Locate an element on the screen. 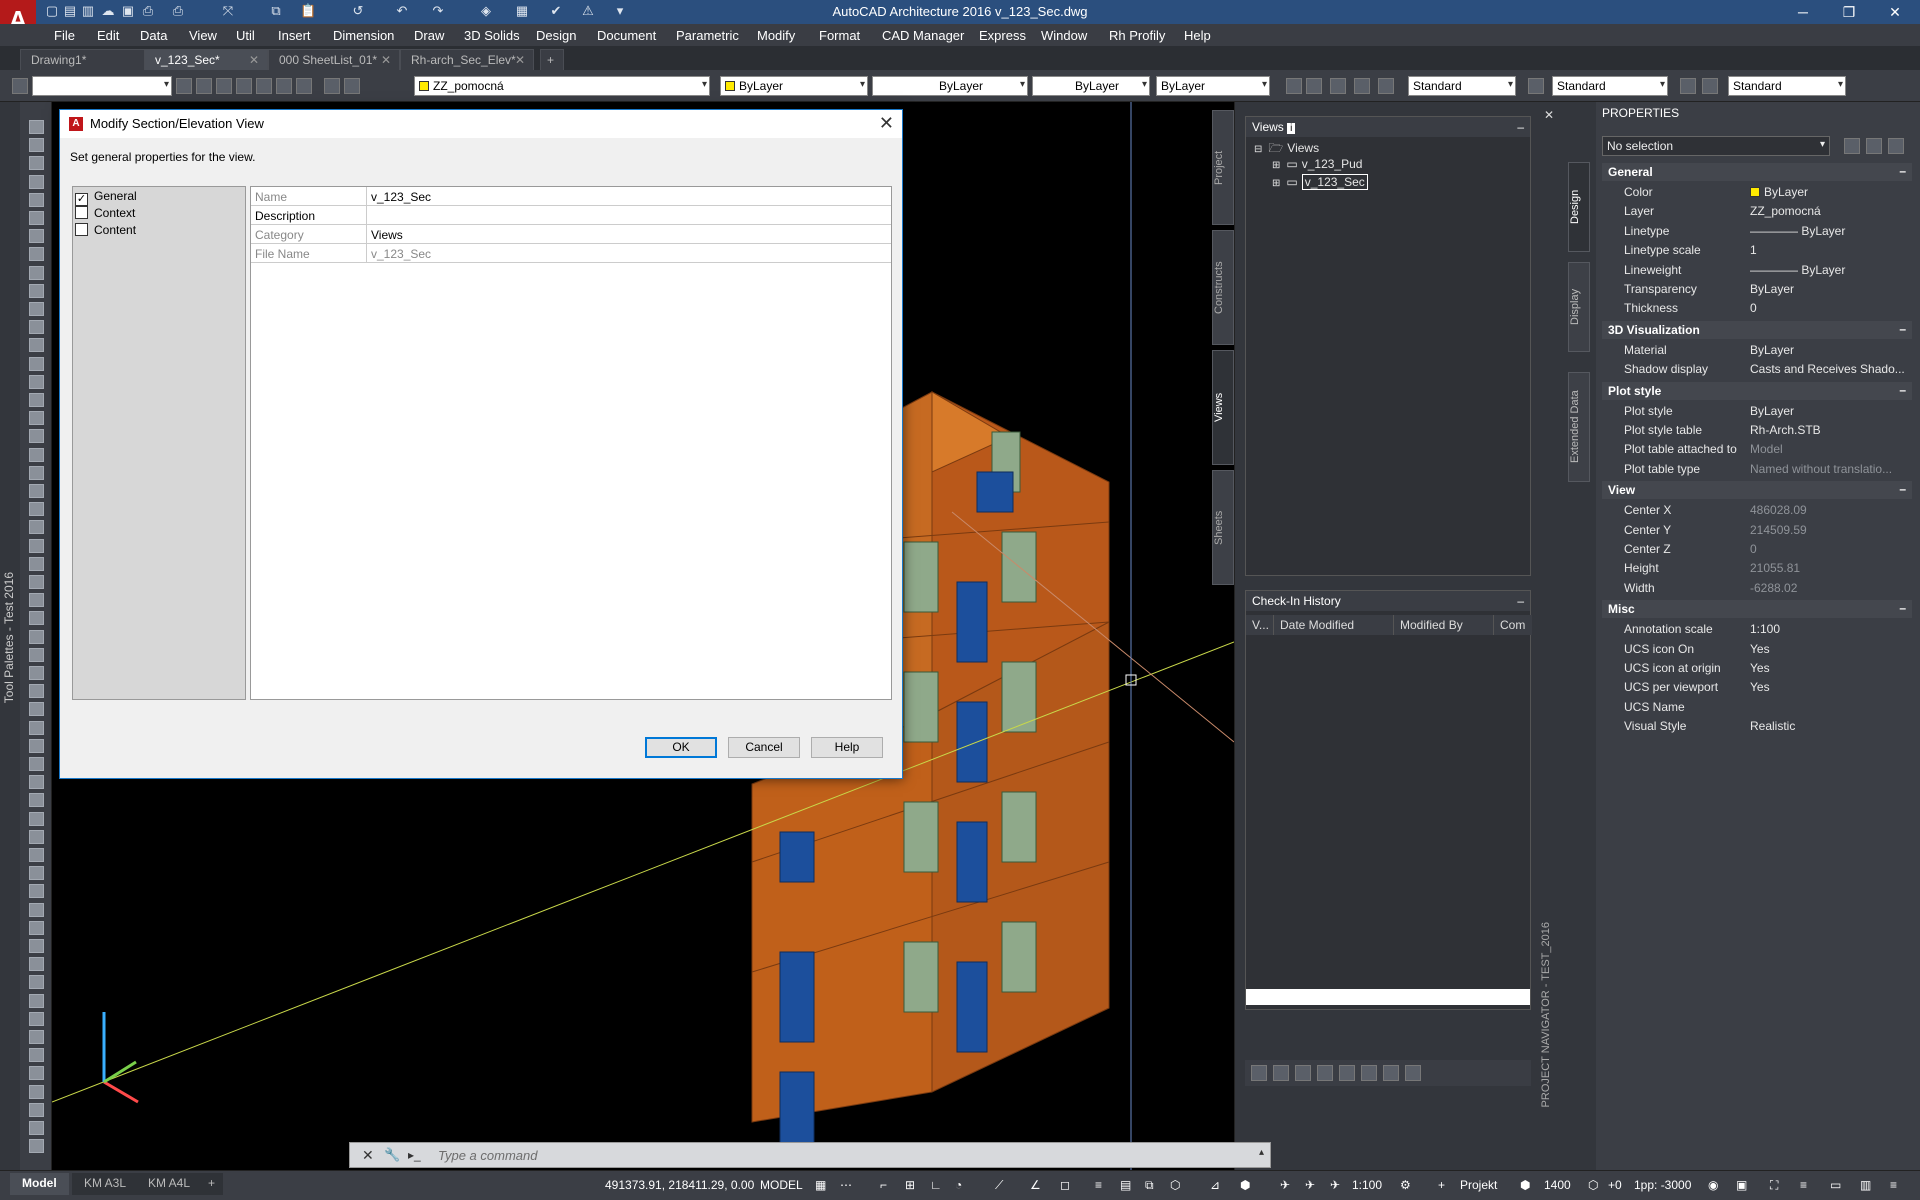 This screenshot has width=1920, height=1200. ucs-tool-icon is located at coordinates (36, 1073).